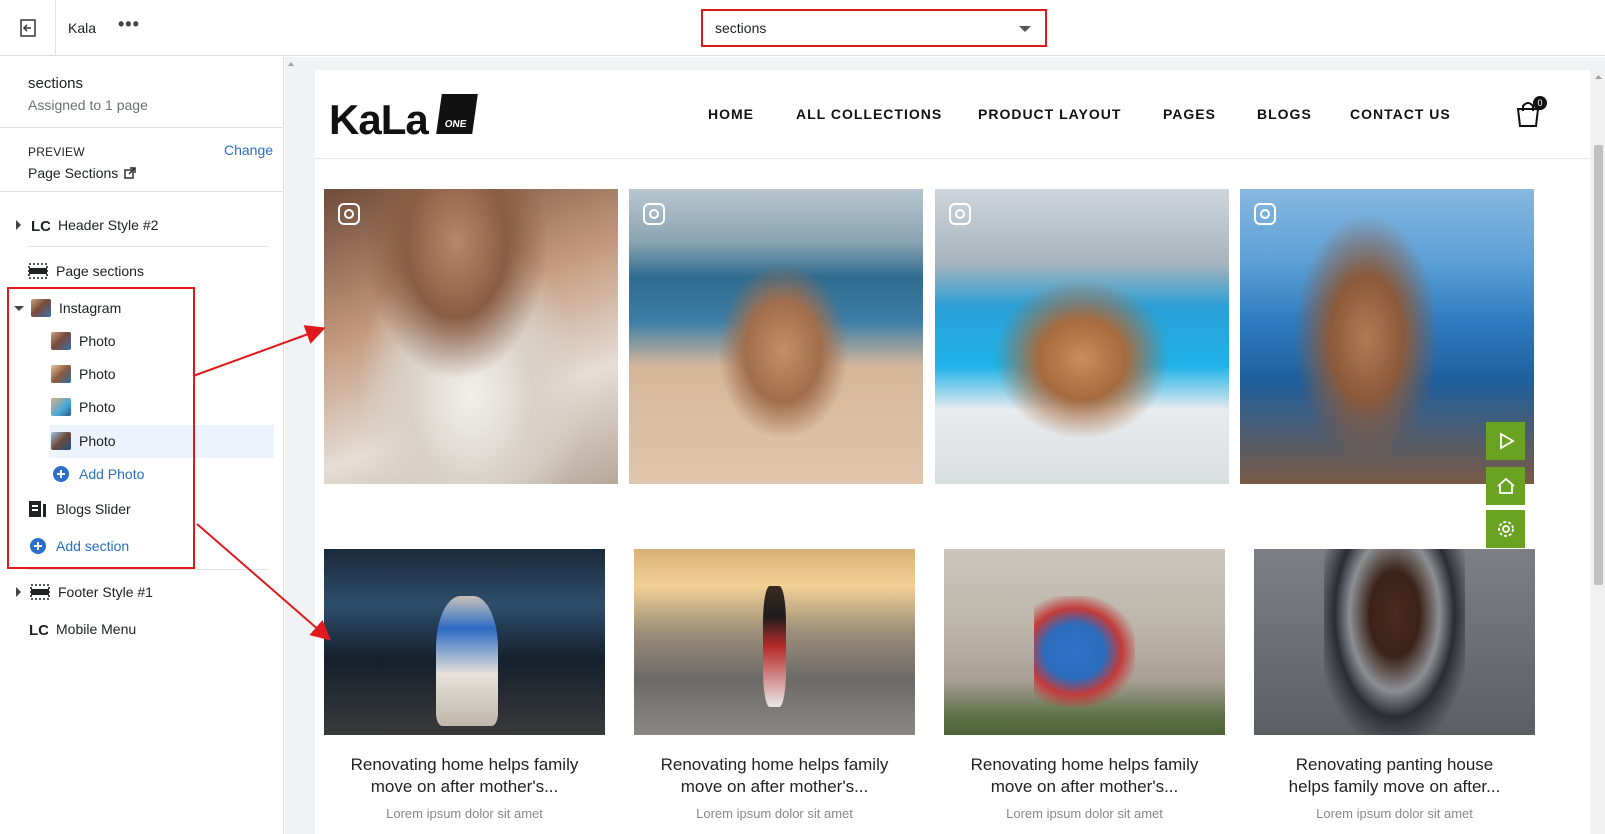 The width and height of the screenshot is (1605, 834). What do you see at coordinates (1400, 114) in the screenshot?
I see `nav-contact-us: CONTACT US` at bounding box center [1400, 114].